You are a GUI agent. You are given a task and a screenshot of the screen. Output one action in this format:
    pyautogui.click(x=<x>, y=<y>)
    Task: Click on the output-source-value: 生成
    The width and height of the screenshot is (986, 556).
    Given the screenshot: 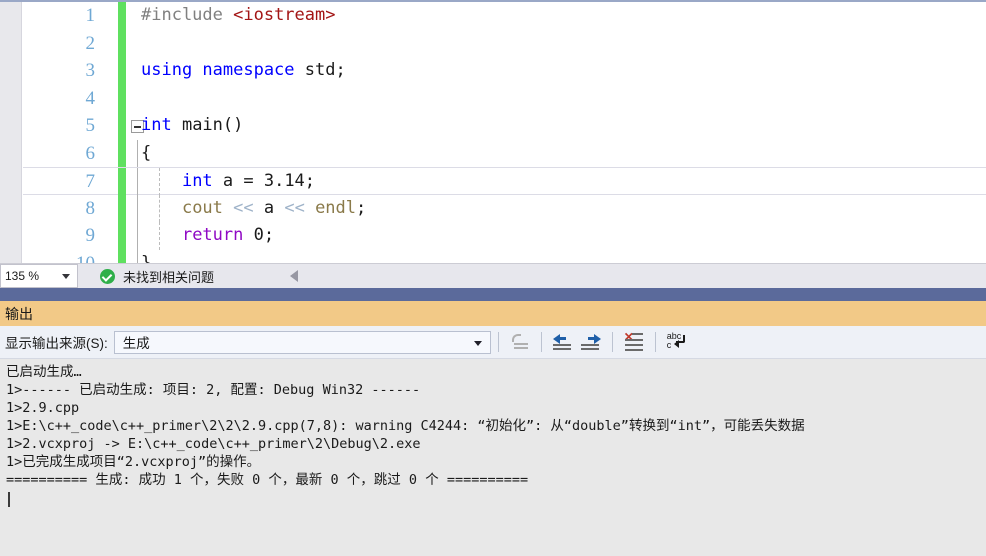 What is the action you would take?
    pyautogui.click(x=136, y=343)
    